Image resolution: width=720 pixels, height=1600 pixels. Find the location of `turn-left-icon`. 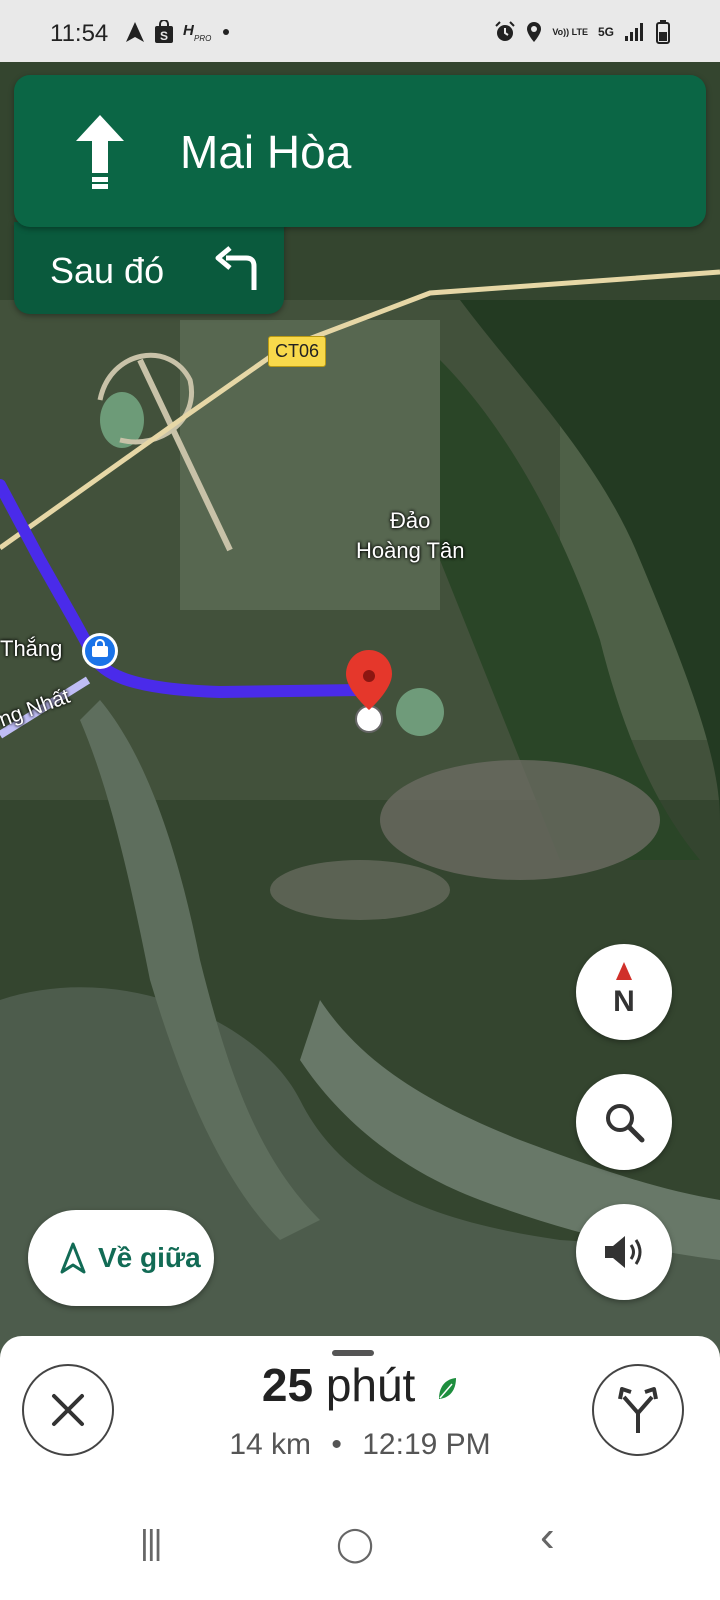

turn-left-icon is located at coordinates (236, 268).